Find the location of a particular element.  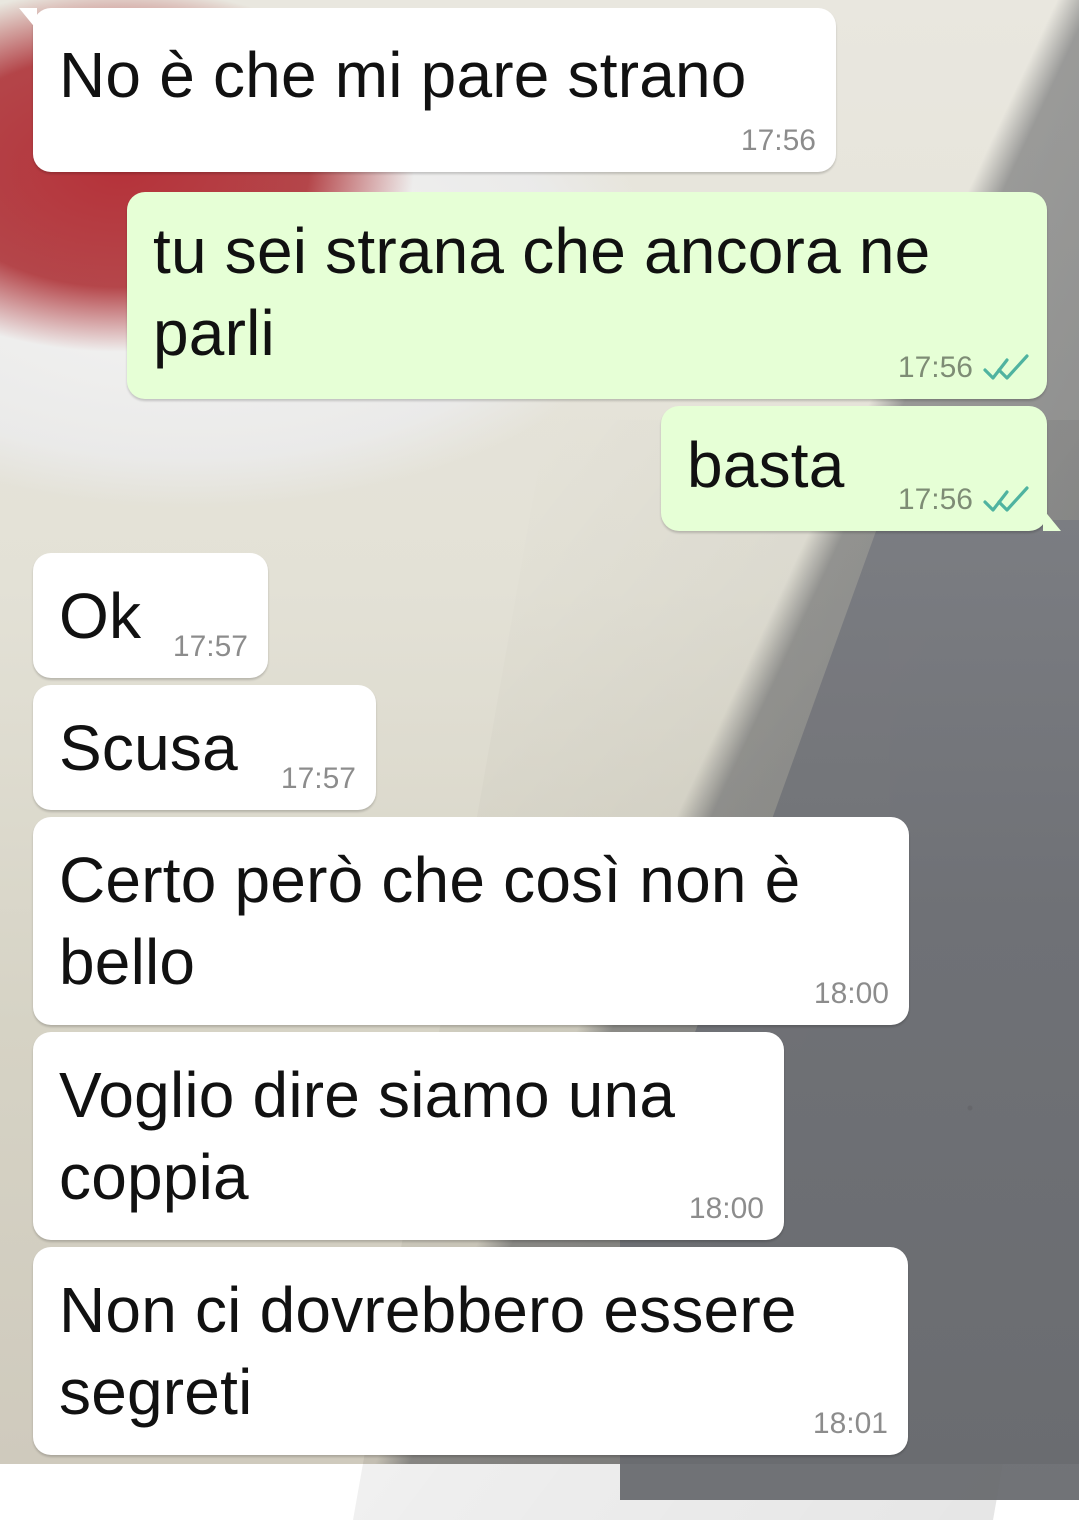

message-bubble-incoming: Non ci dovrebbero essere segreti 18:01 is located at coordinates (470, 1351).